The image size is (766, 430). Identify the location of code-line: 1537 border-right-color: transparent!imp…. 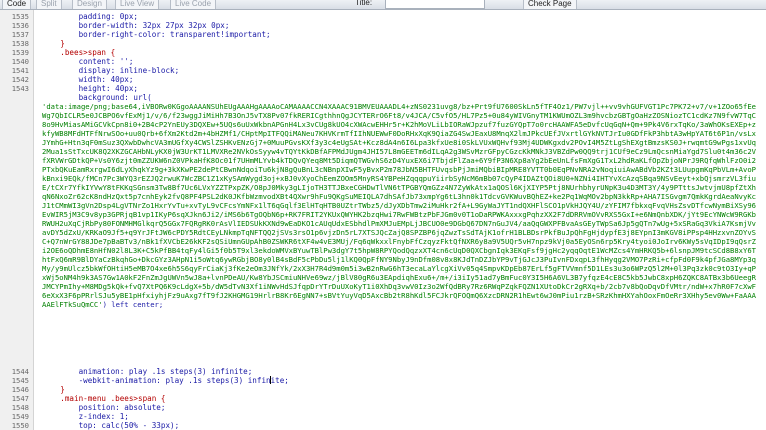
(383, 34).